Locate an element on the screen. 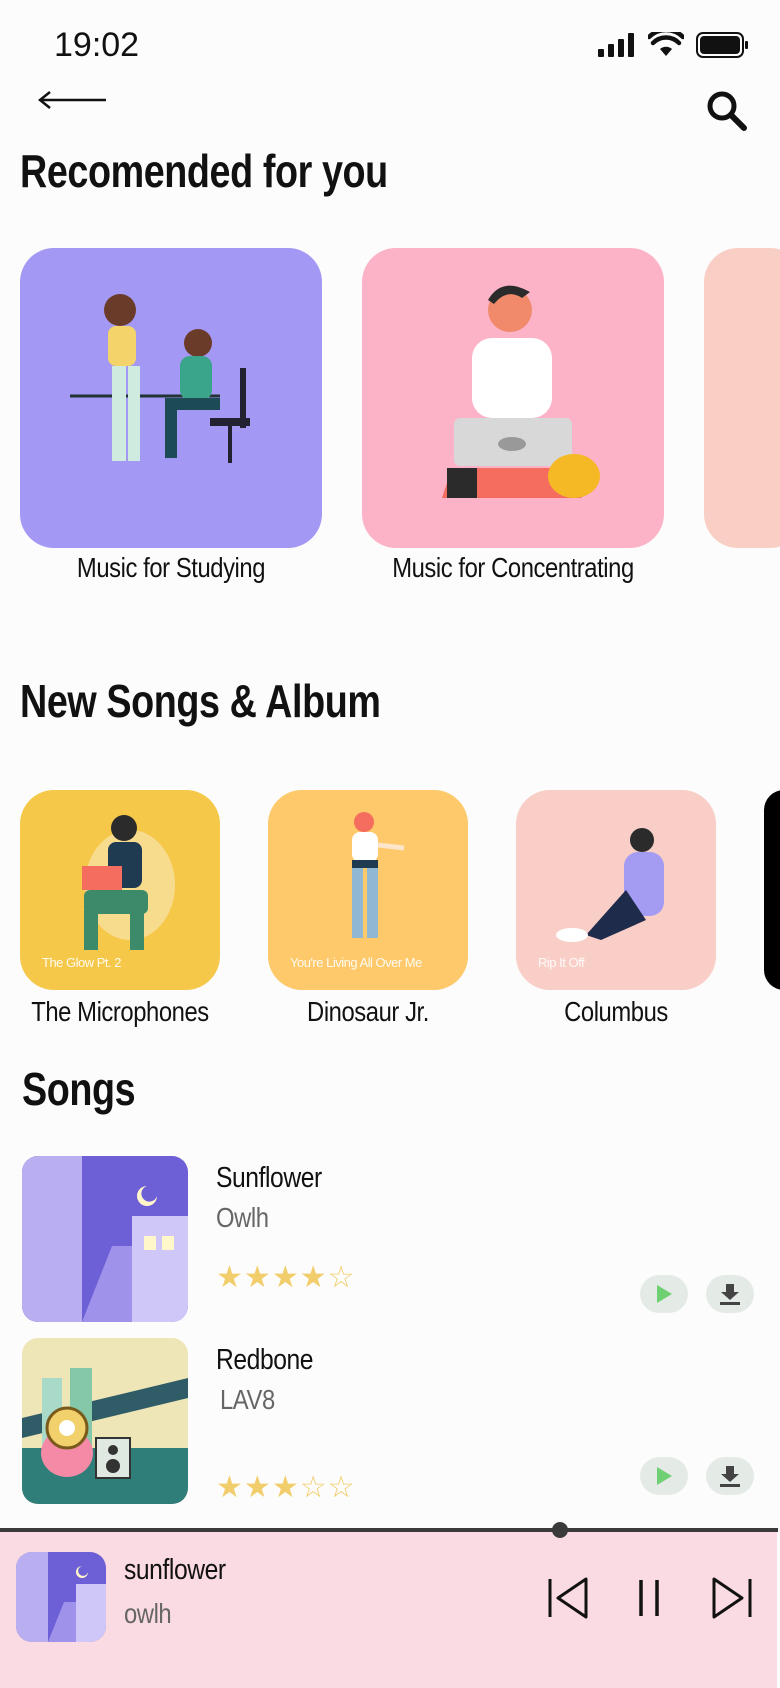 This screenshot has height=1688, width=780. progress-handle is located at coordinates (560, 1530).